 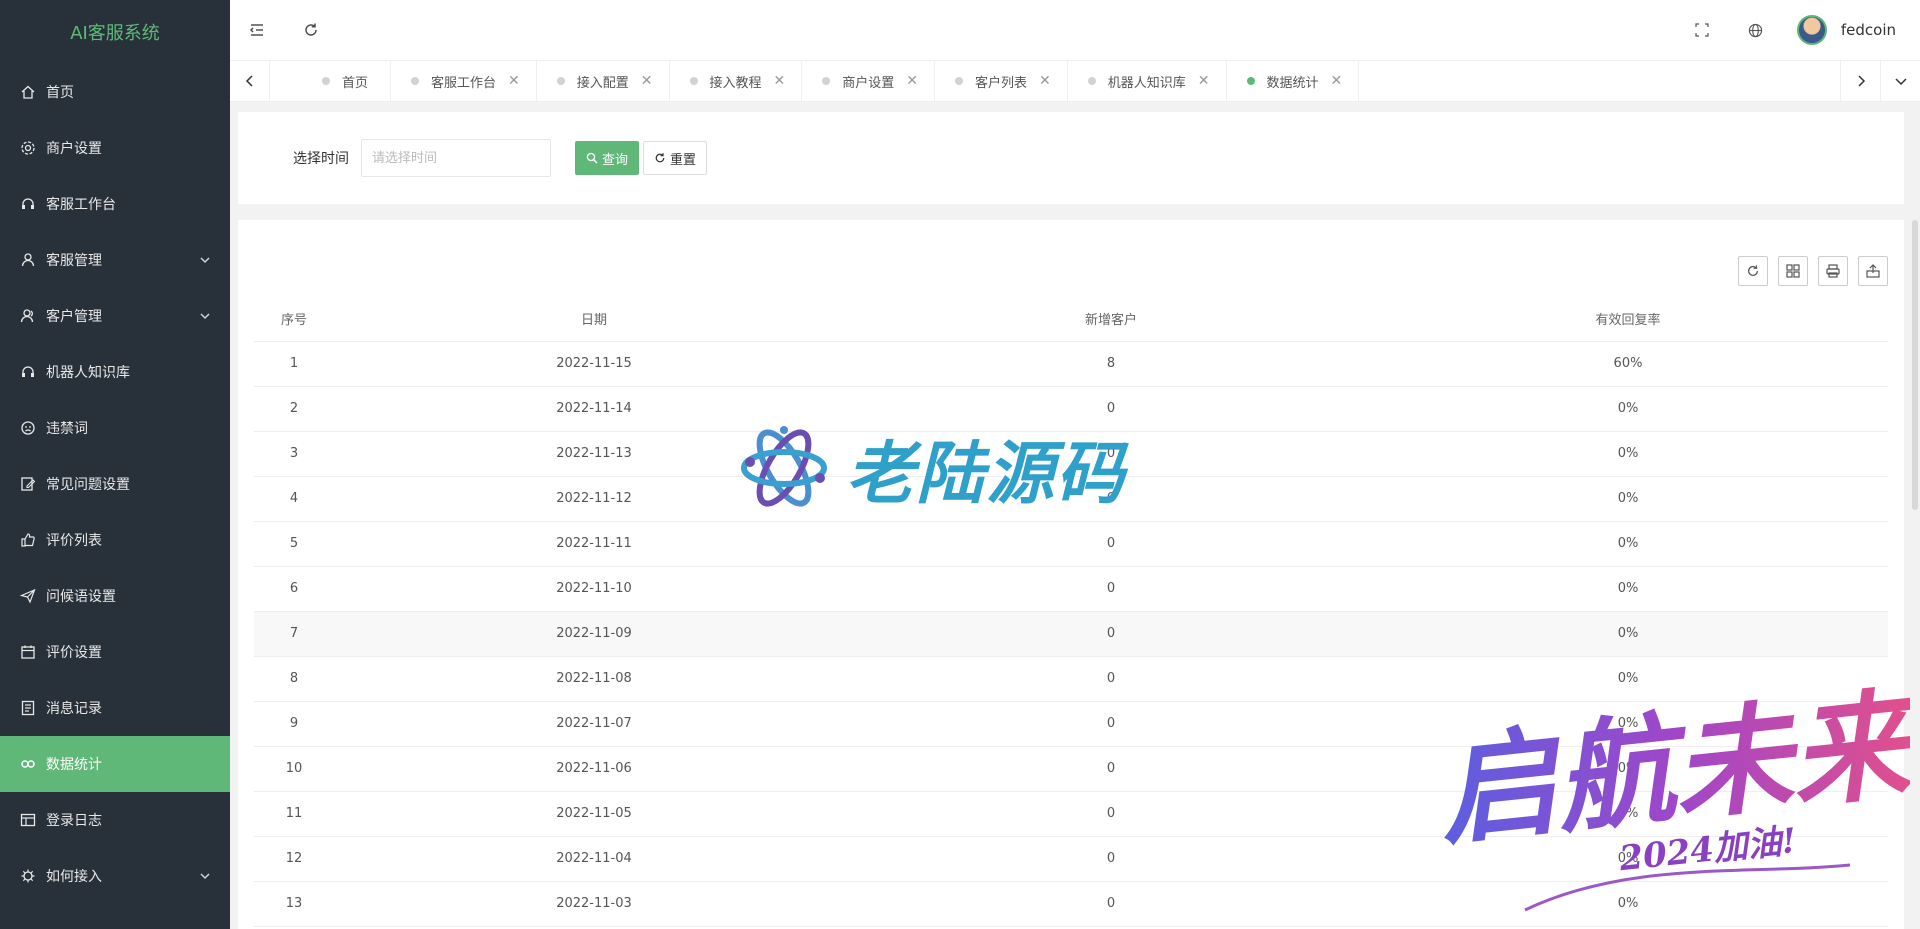 I want to click on page-scrollbar, so click(x=1915, y=365).